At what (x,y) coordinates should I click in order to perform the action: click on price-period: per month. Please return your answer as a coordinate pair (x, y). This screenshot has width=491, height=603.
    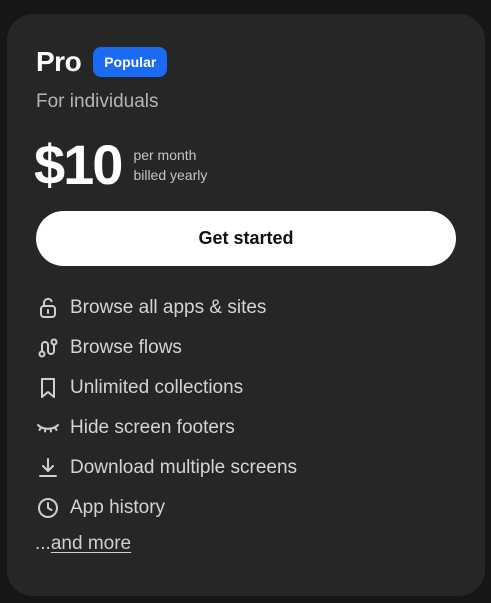
    Looking at the image, I should click on (165, 155).